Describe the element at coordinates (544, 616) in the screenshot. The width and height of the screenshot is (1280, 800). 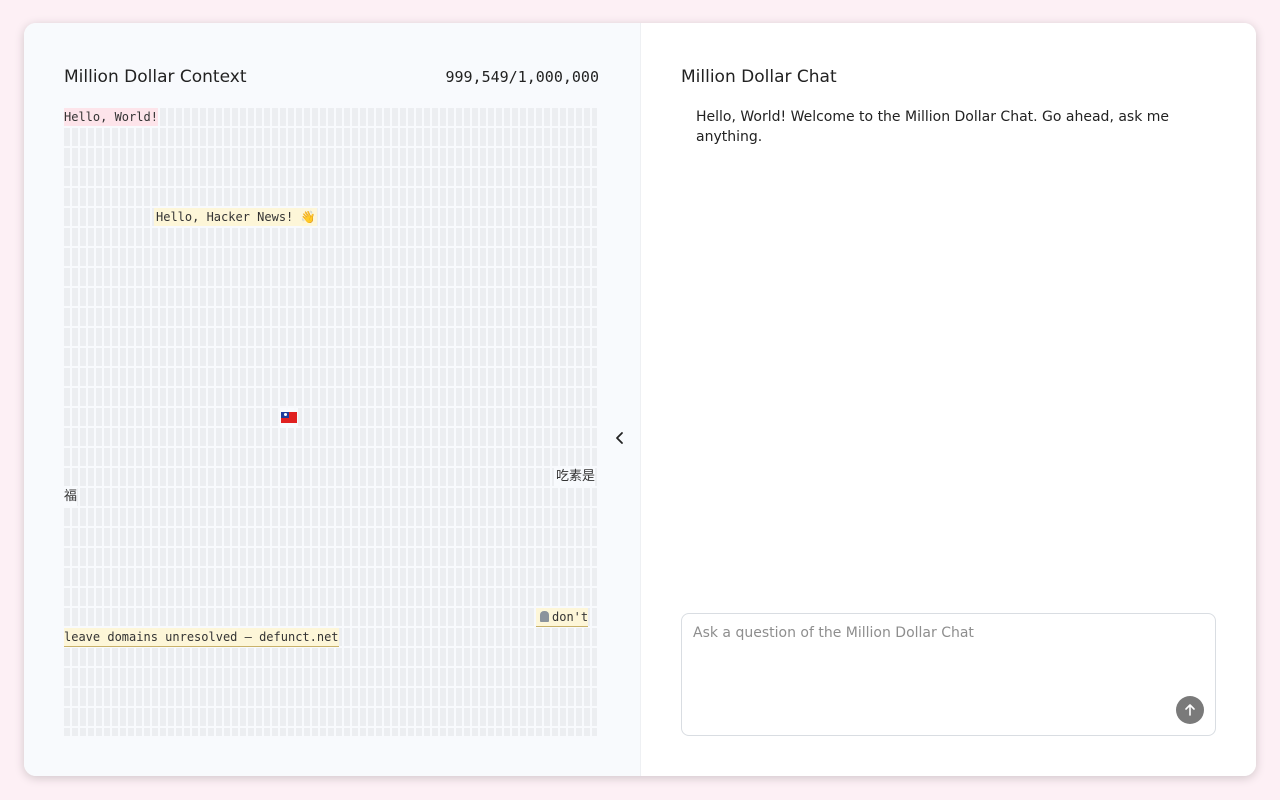
I see `headstone-icon` at that location.